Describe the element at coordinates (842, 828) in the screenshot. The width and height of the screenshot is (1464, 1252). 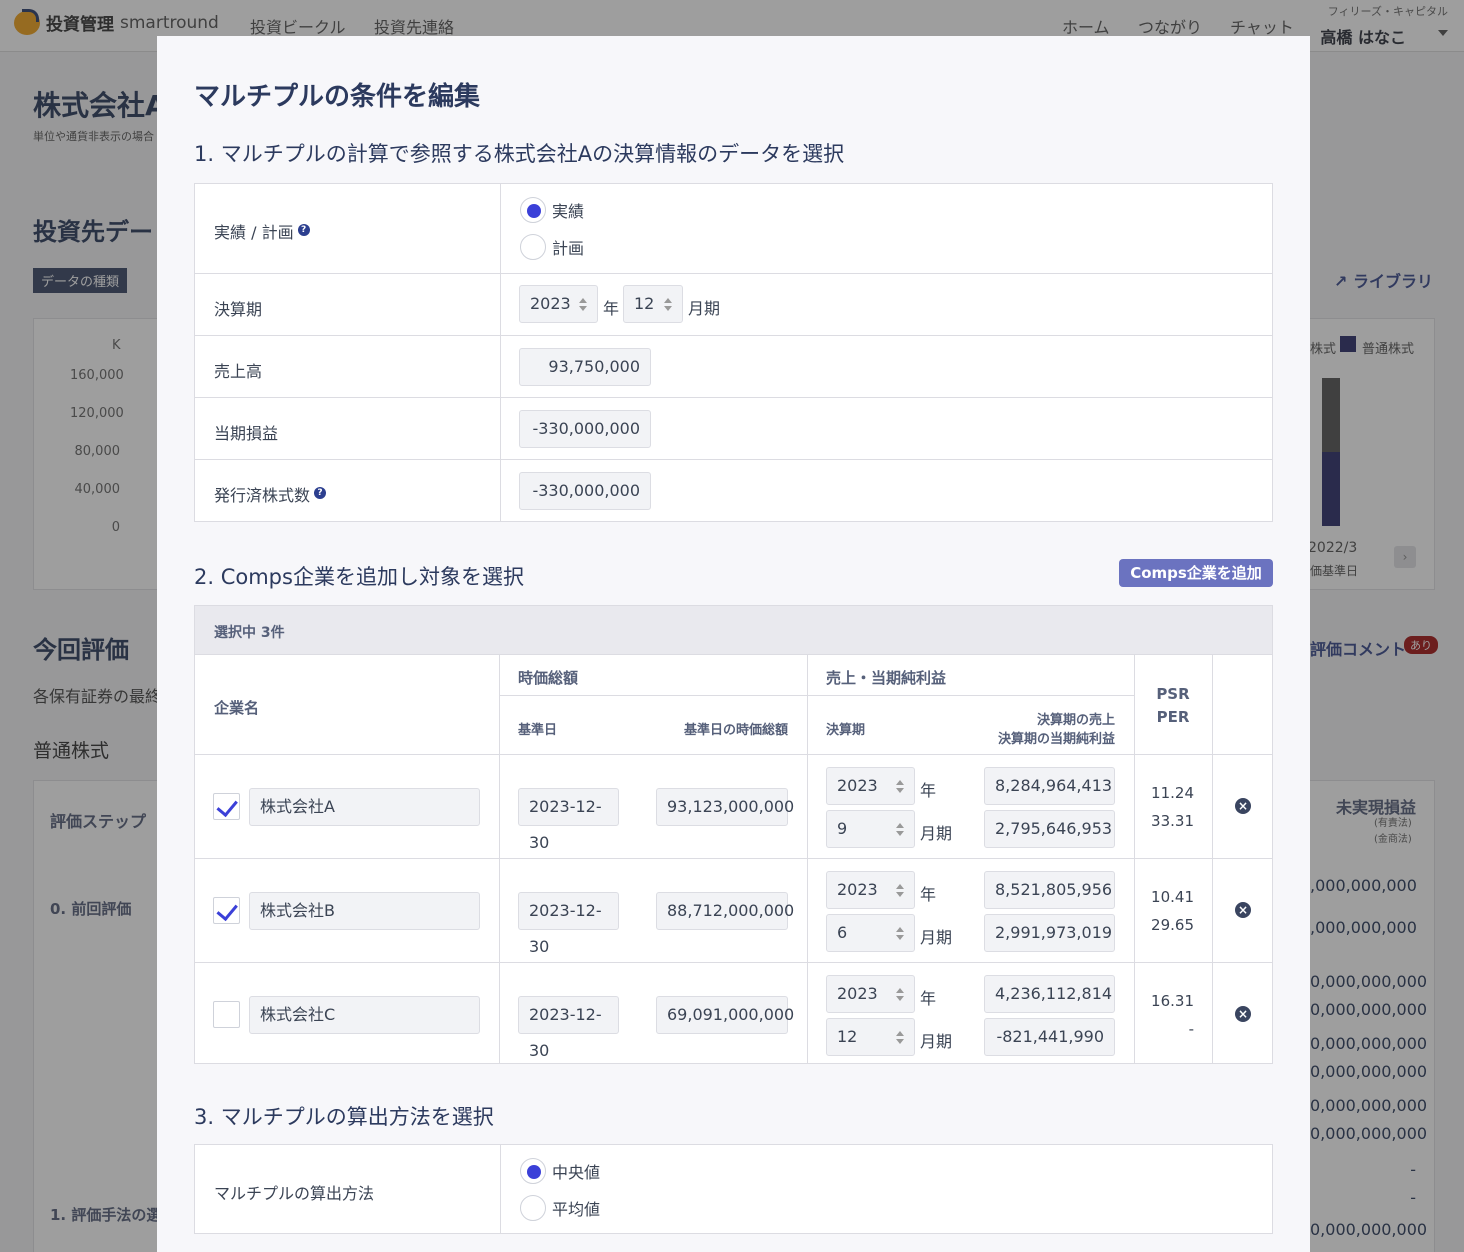
I see `month-value: 9` at that location.